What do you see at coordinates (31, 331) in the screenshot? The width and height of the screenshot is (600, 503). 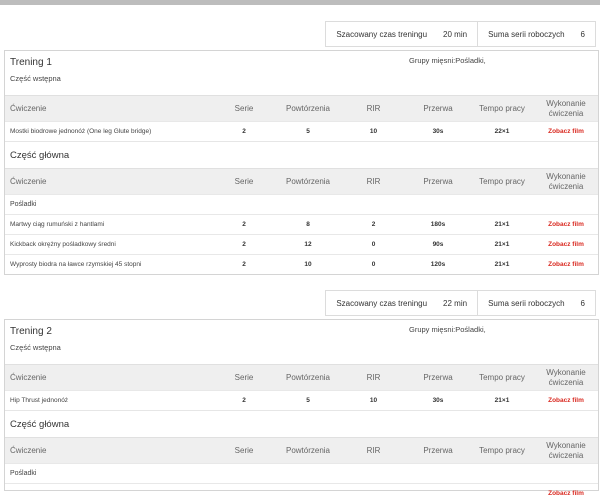 I see `training-title: Trening 2` at bounding box center [31, 331].